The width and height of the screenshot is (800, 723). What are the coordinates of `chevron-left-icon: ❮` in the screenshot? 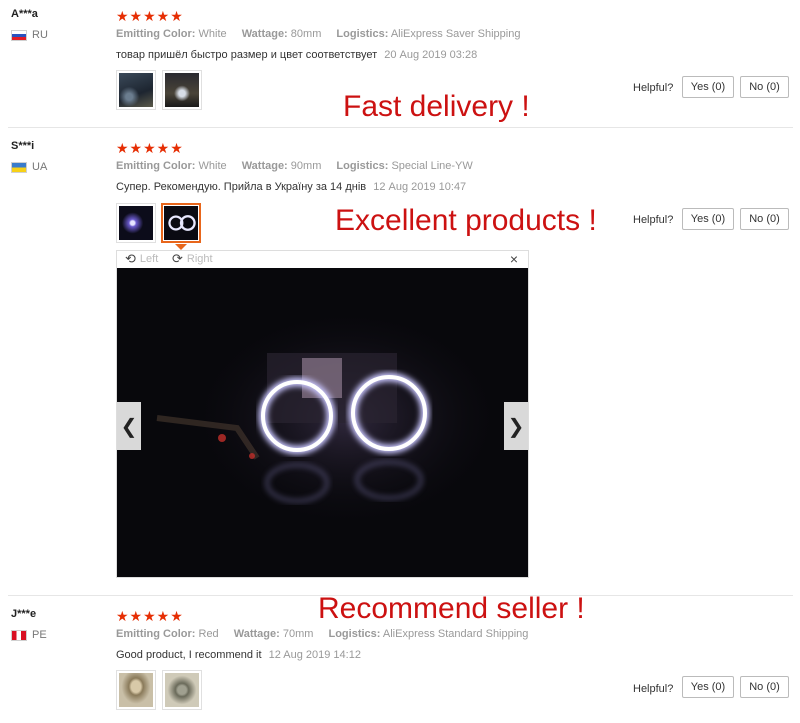 It's located at (129, 426).